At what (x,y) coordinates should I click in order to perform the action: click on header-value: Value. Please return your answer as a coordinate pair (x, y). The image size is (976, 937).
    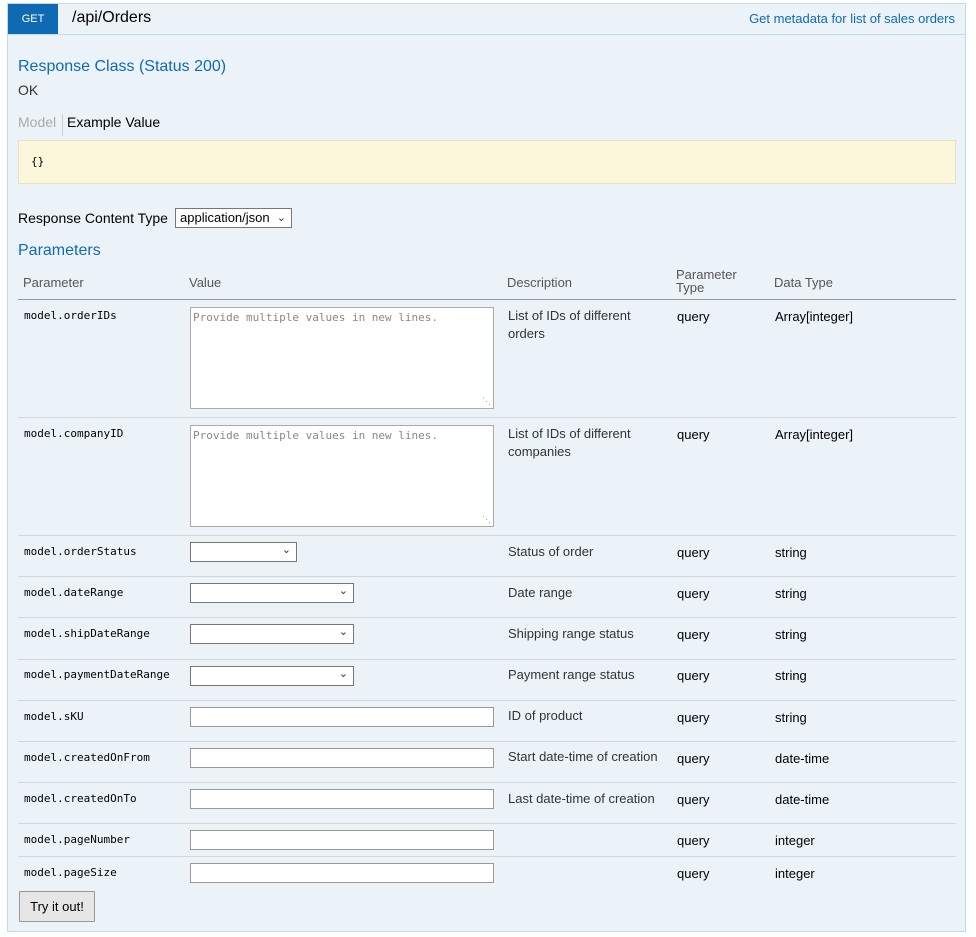
    Looking at the image, I should click on (205, 282).